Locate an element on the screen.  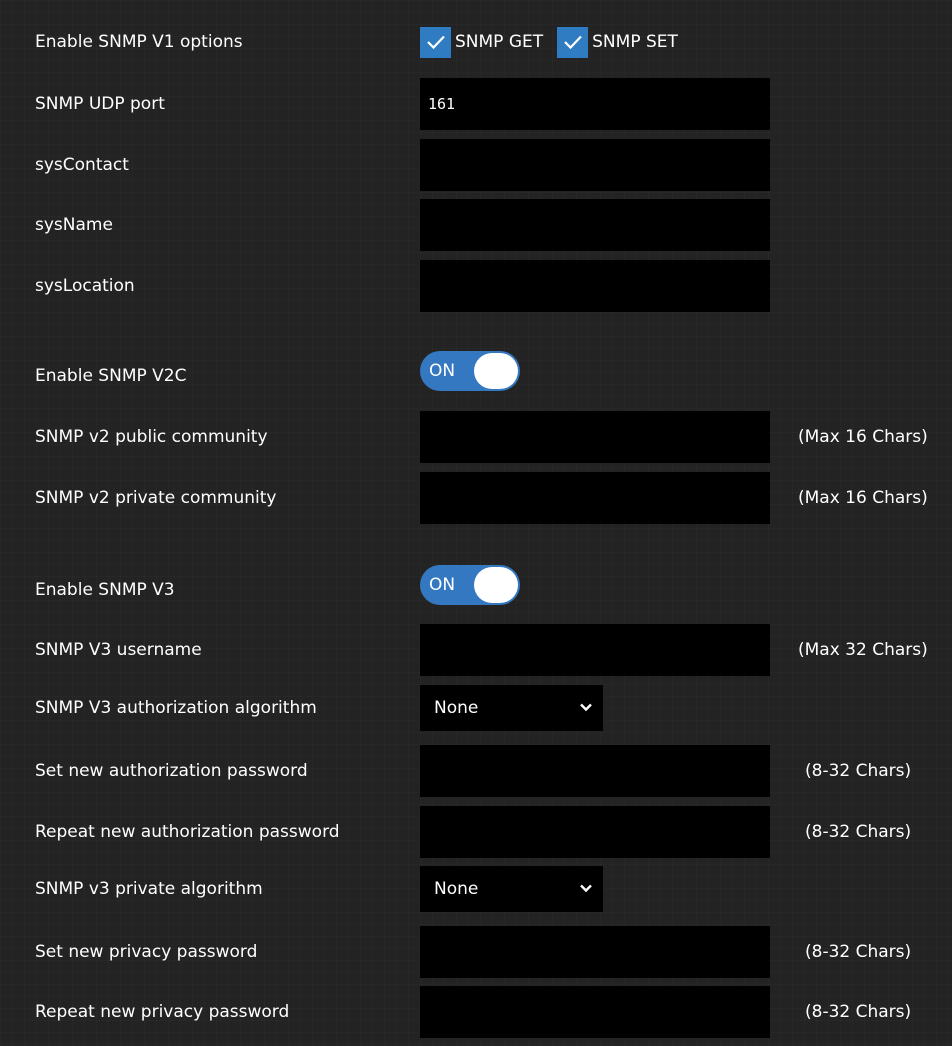
sys-location-input is located at coordinates (595, 286).